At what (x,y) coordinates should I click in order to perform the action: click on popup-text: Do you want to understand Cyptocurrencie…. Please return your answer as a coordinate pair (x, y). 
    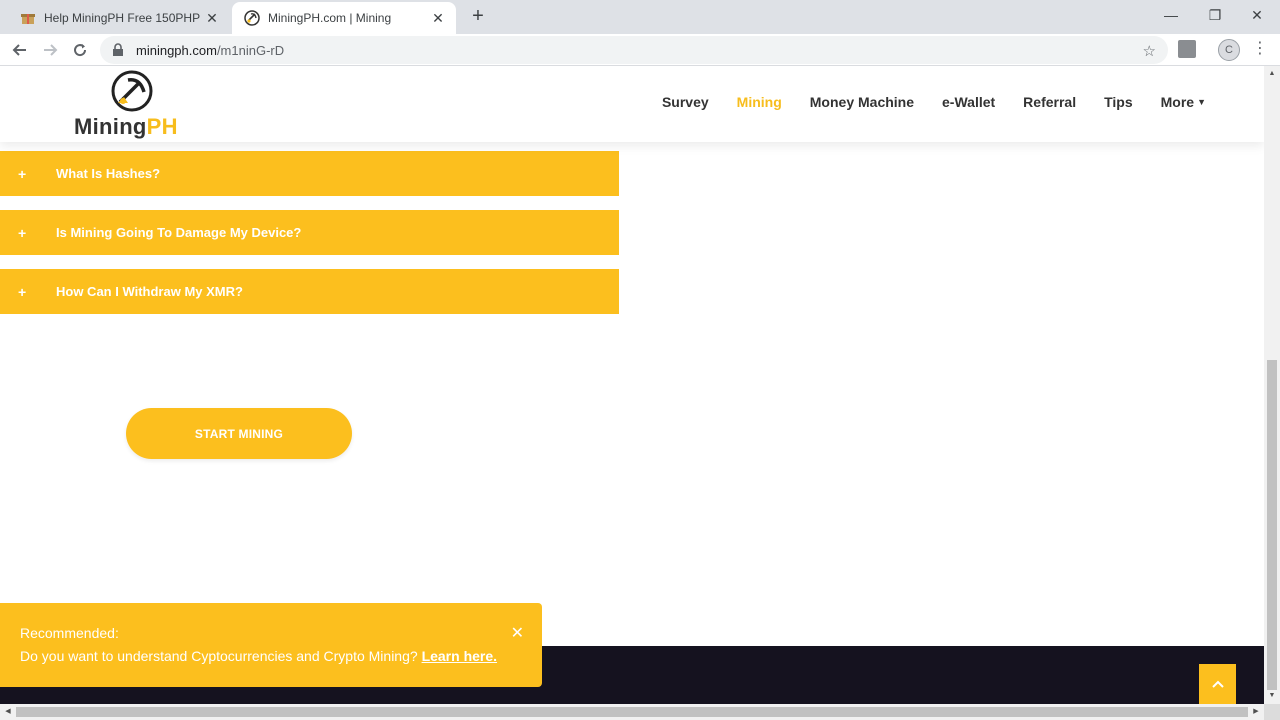
    Looking at the image, I should click on (219, 656).